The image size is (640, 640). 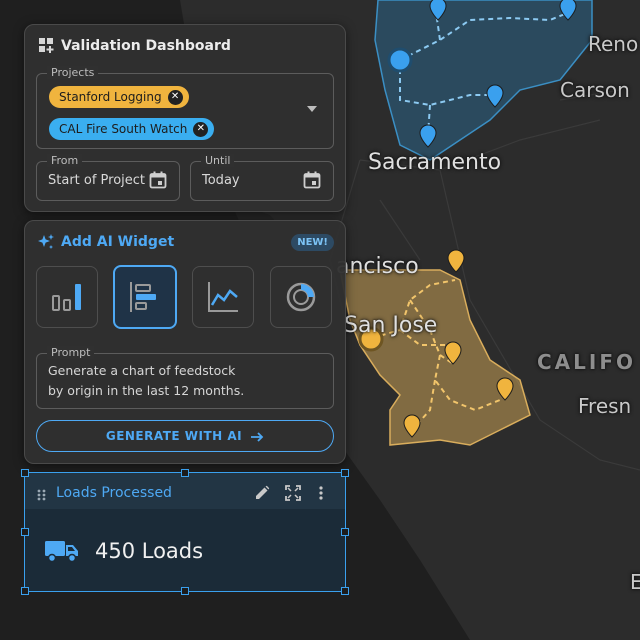 What do you see at coordinates (613, 44) in the screenshot?
I see `map-label-reno: Reno` at bounding box center [613, 44].